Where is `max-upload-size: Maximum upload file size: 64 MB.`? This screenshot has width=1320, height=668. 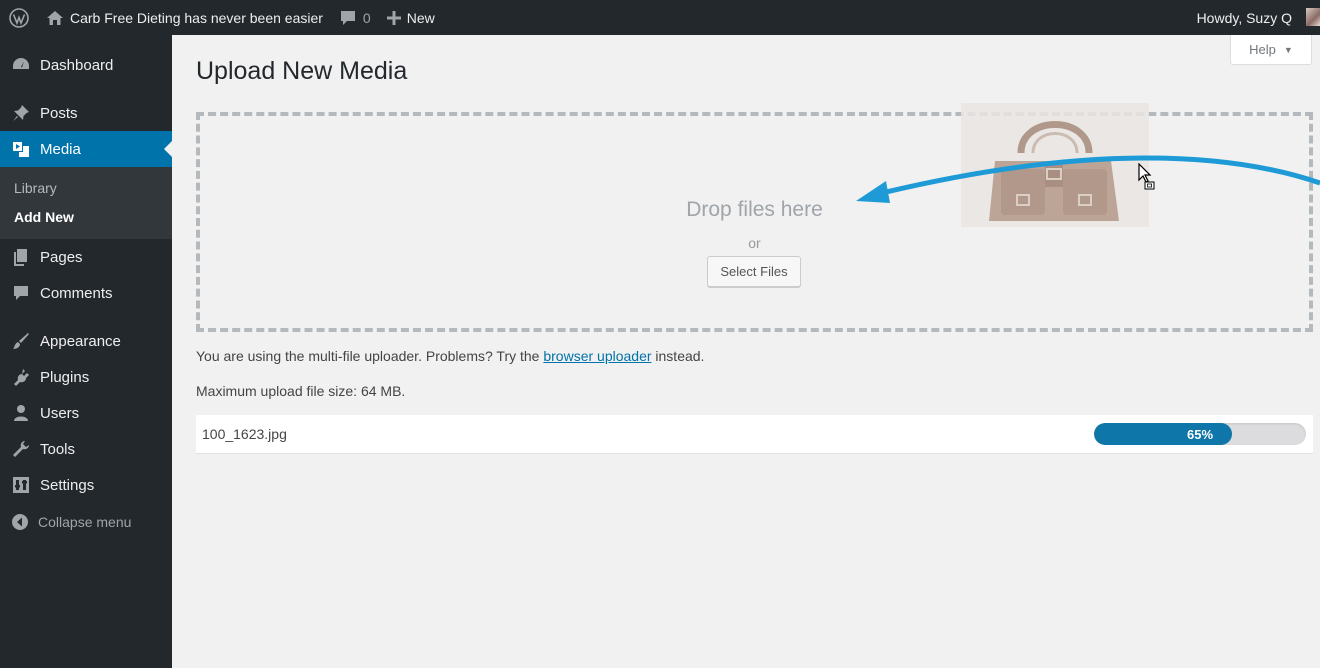 max-upload-size: Maximum upload file size: 64 MB. is located at coordinates (301, 391).